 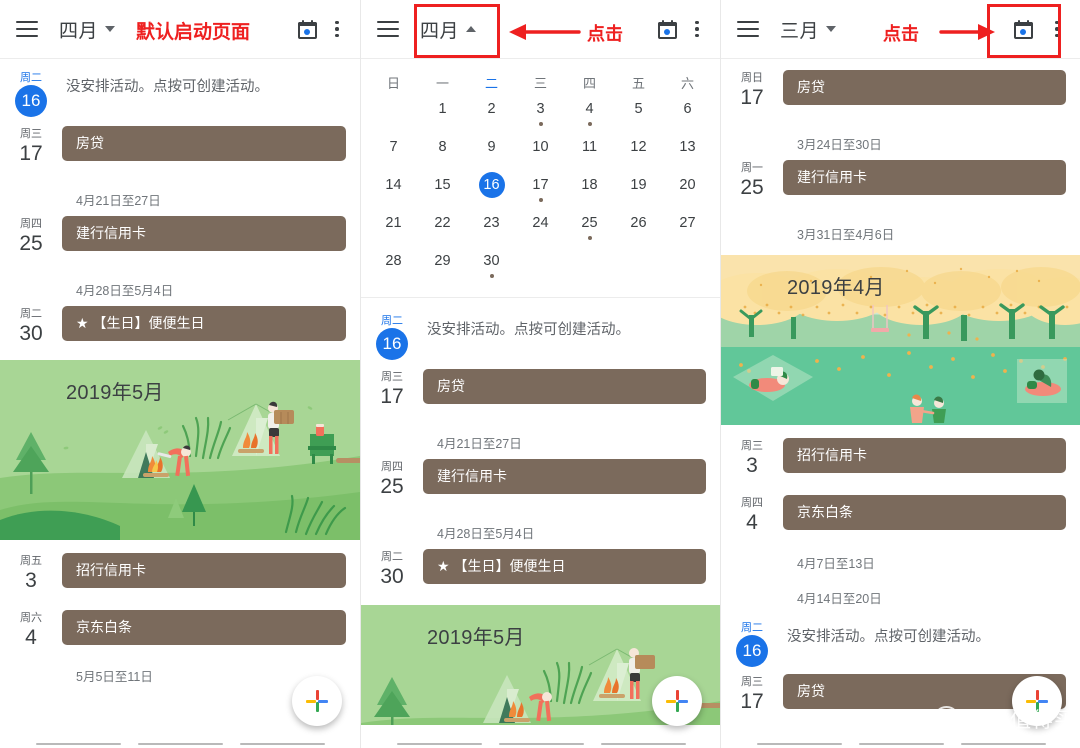 I want to click on plus-icon, so click(x=1037, y=701).